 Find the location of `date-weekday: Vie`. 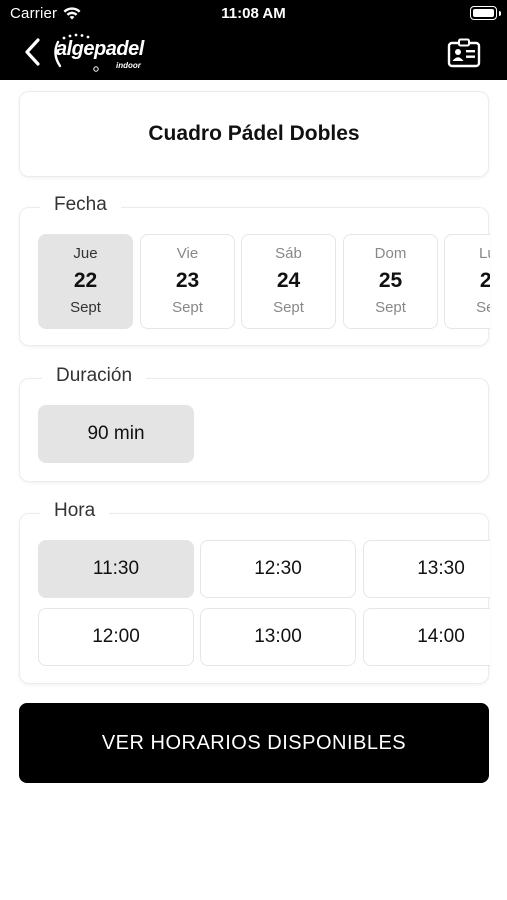

date-weekday: Vie is located at coordinates (187, 253).